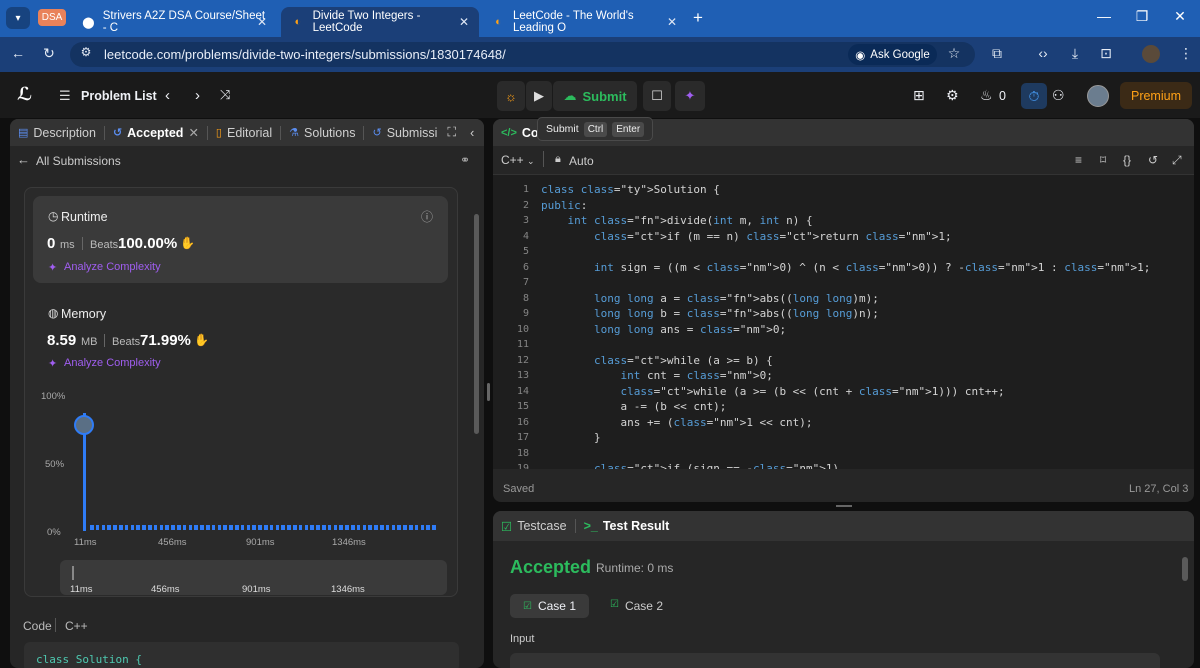 The height and width of the screenshot is (668, 1200). I want to click on run-icon: ▶, so click(539, 96).